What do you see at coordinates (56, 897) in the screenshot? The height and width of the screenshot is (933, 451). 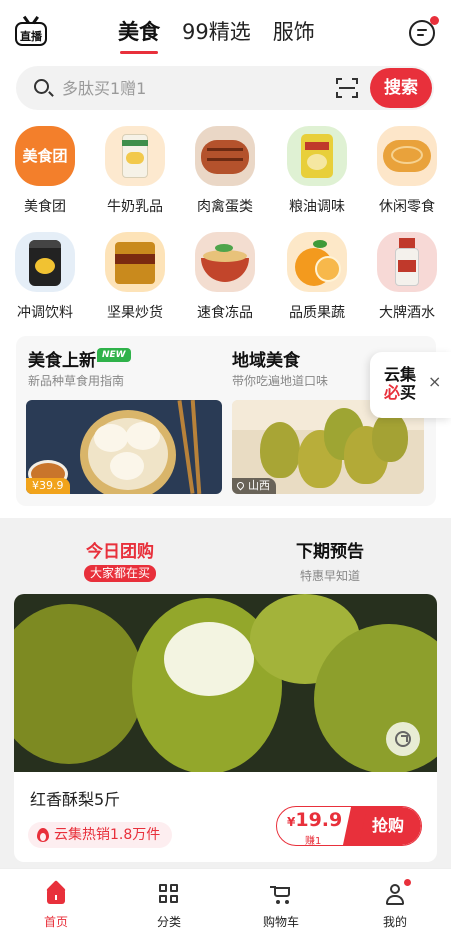 I see `home-mark` at bounding box center [56, 897].